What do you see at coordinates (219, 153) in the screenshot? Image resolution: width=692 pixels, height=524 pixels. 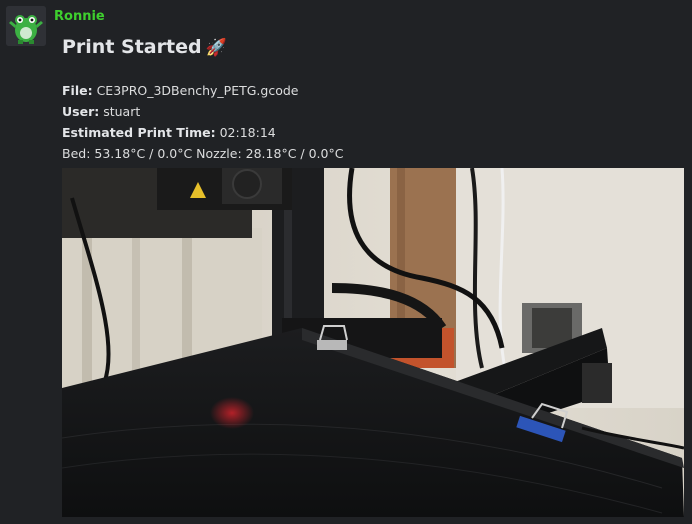 I see `nozzle-temp-label: Nozzle:` at bounding box center [219, 153].